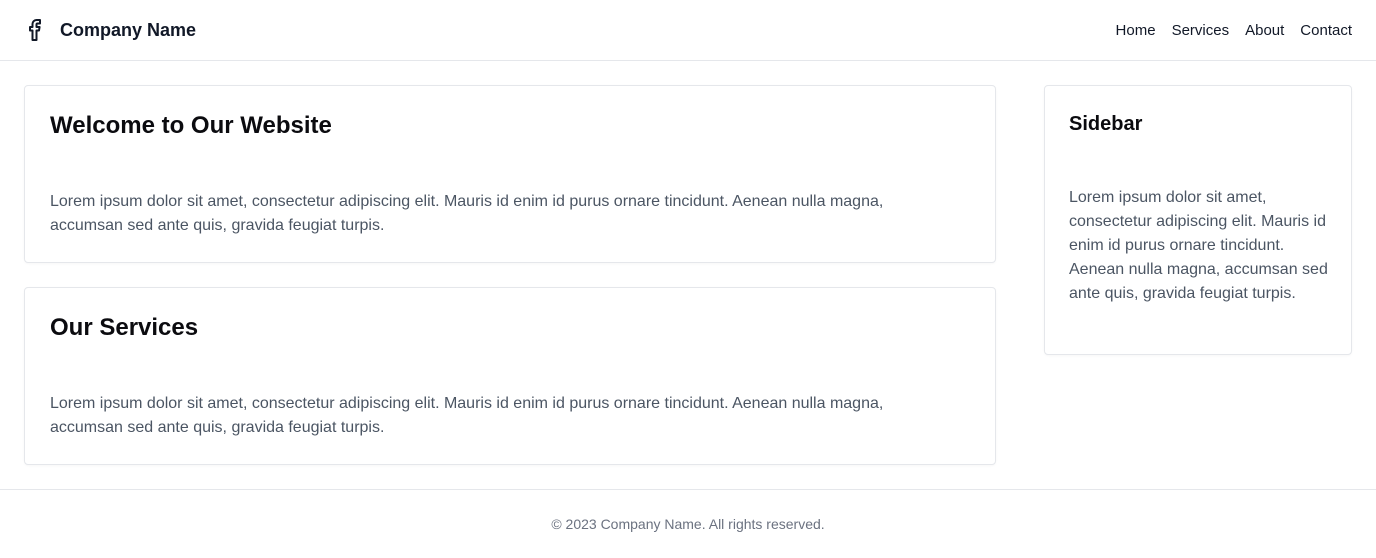 The height and width of the screenshot is (558, 1376). I want to click on brand-name: Company Name, so click(128, 29).